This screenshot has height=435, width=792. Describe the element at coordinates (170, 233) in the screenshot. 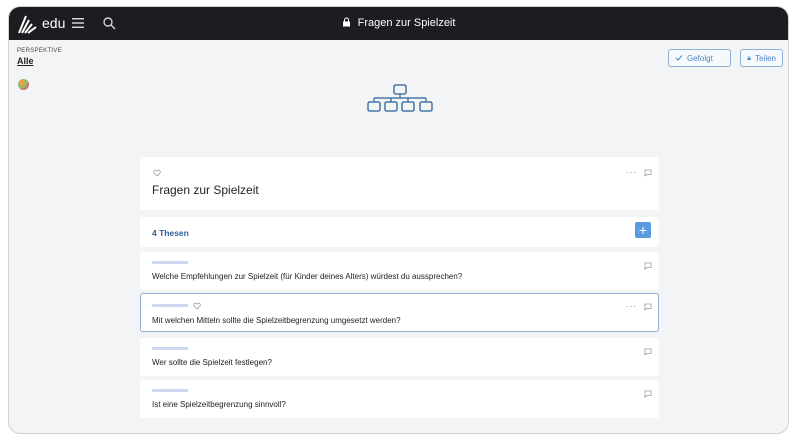

I see `theses-count: 4 Thesen` at that location.